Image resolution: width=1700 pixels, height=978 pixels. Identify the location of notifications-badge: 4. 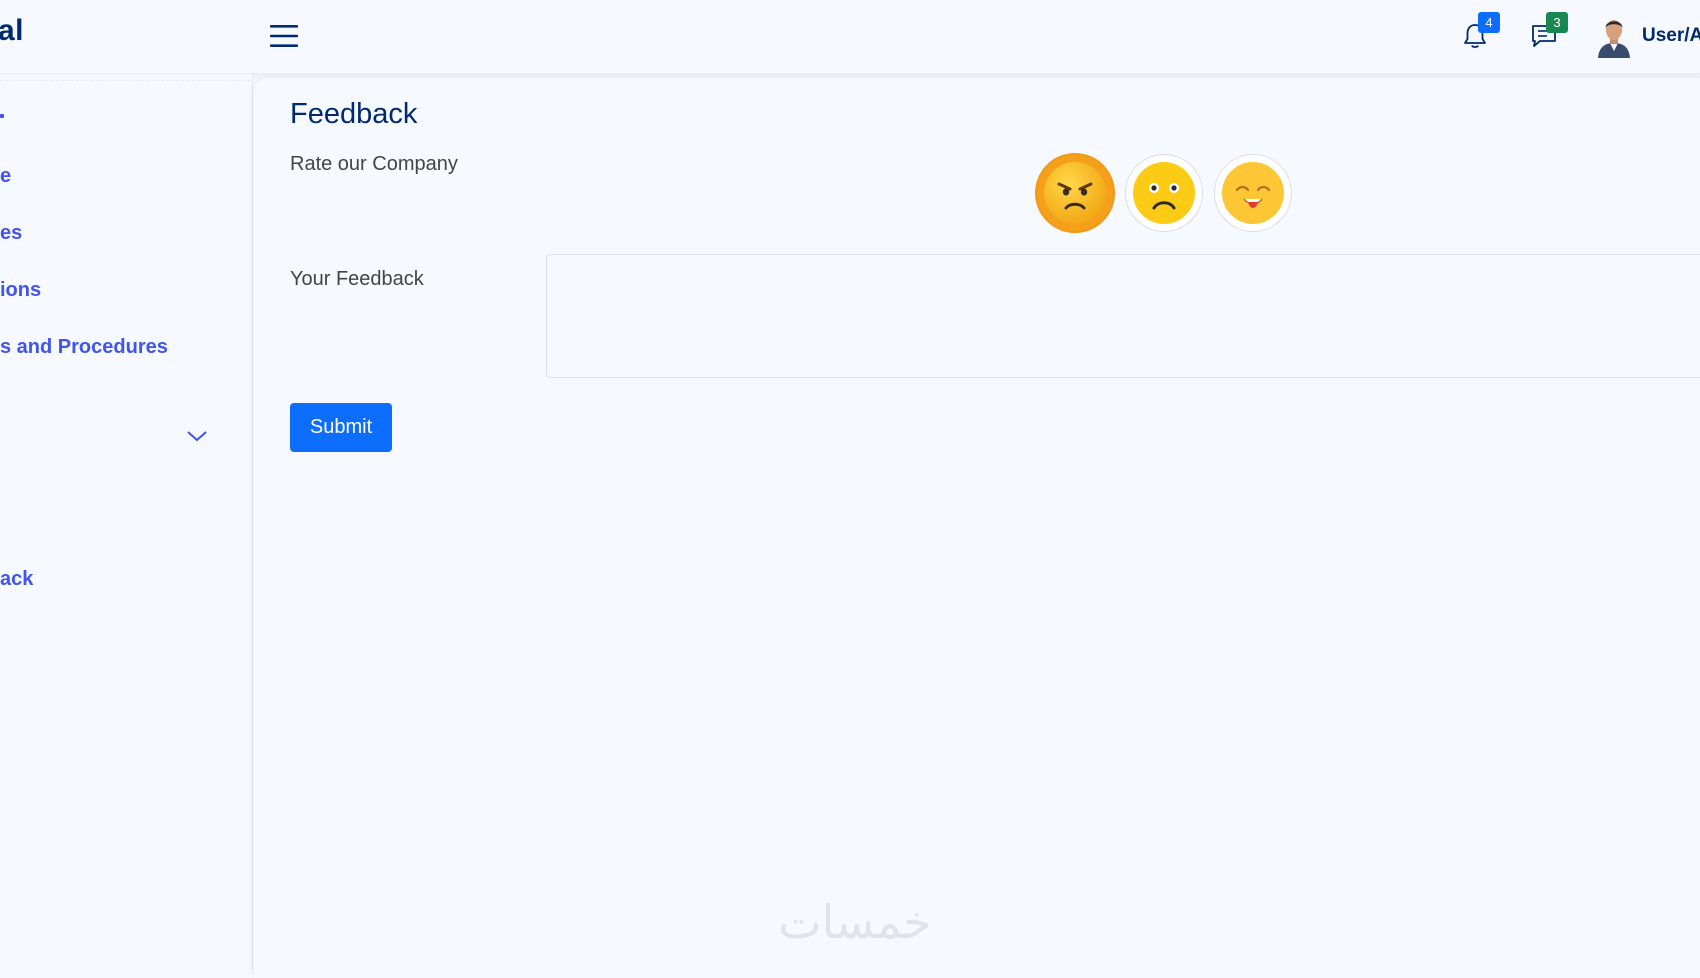
(1489, 22).